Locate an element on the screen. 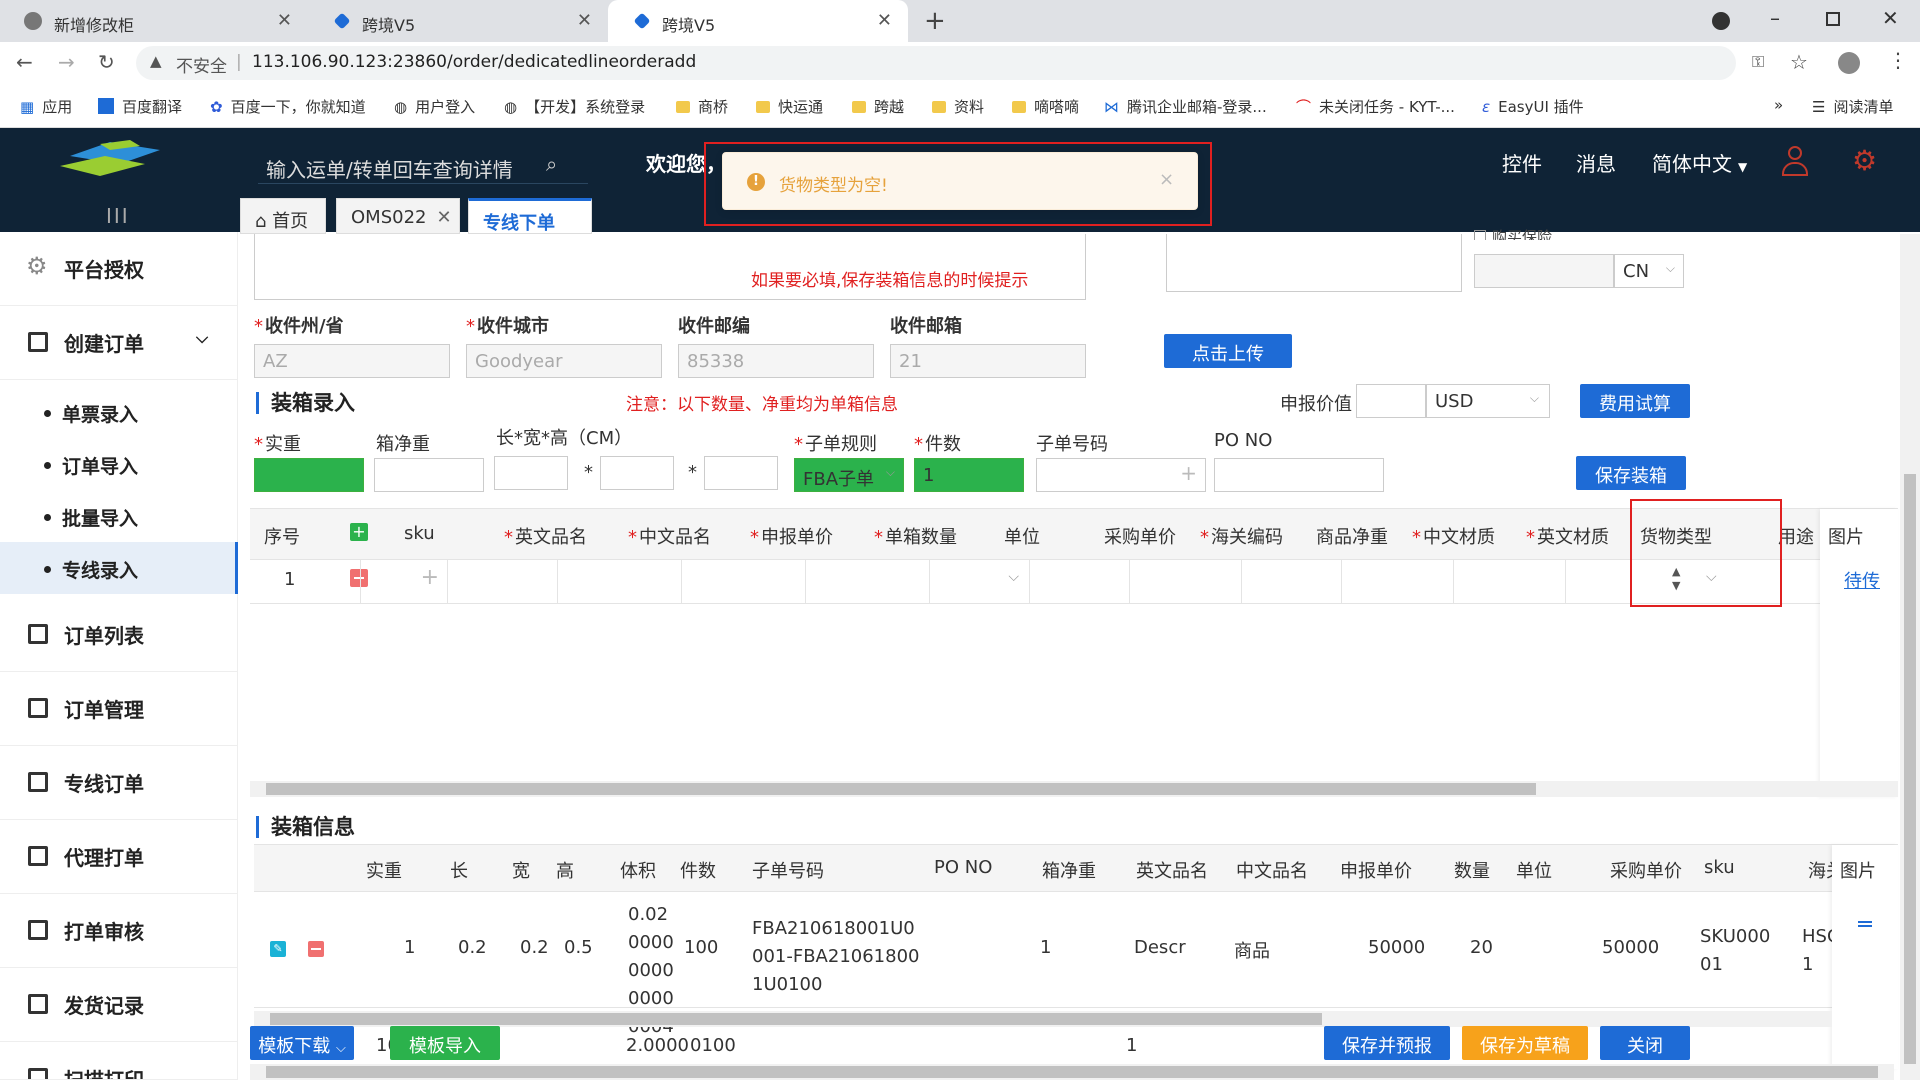 Image resolution: width=1920 pixels, height=1080 pixels. count-input: 1 is located at coordinates (969, 475).